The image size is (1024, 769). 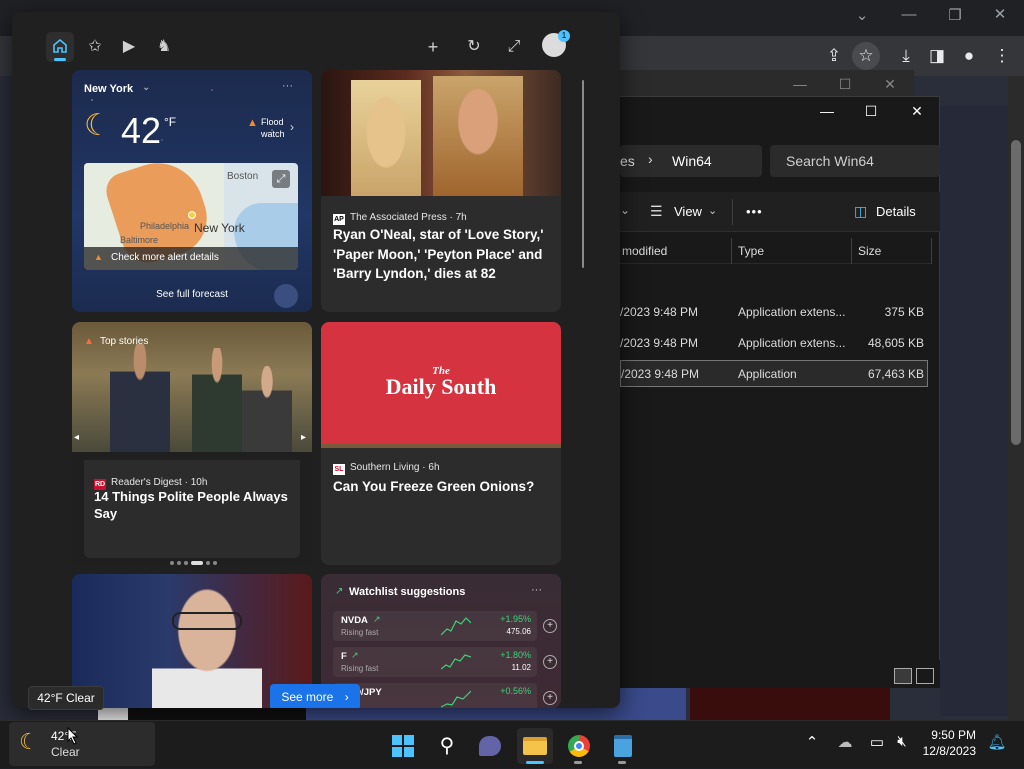 What do you see at coordinates (435, 695) in the screenshot?
I see `stock-row: USD/JPY +0.56%` at bounding box center [435, 695].